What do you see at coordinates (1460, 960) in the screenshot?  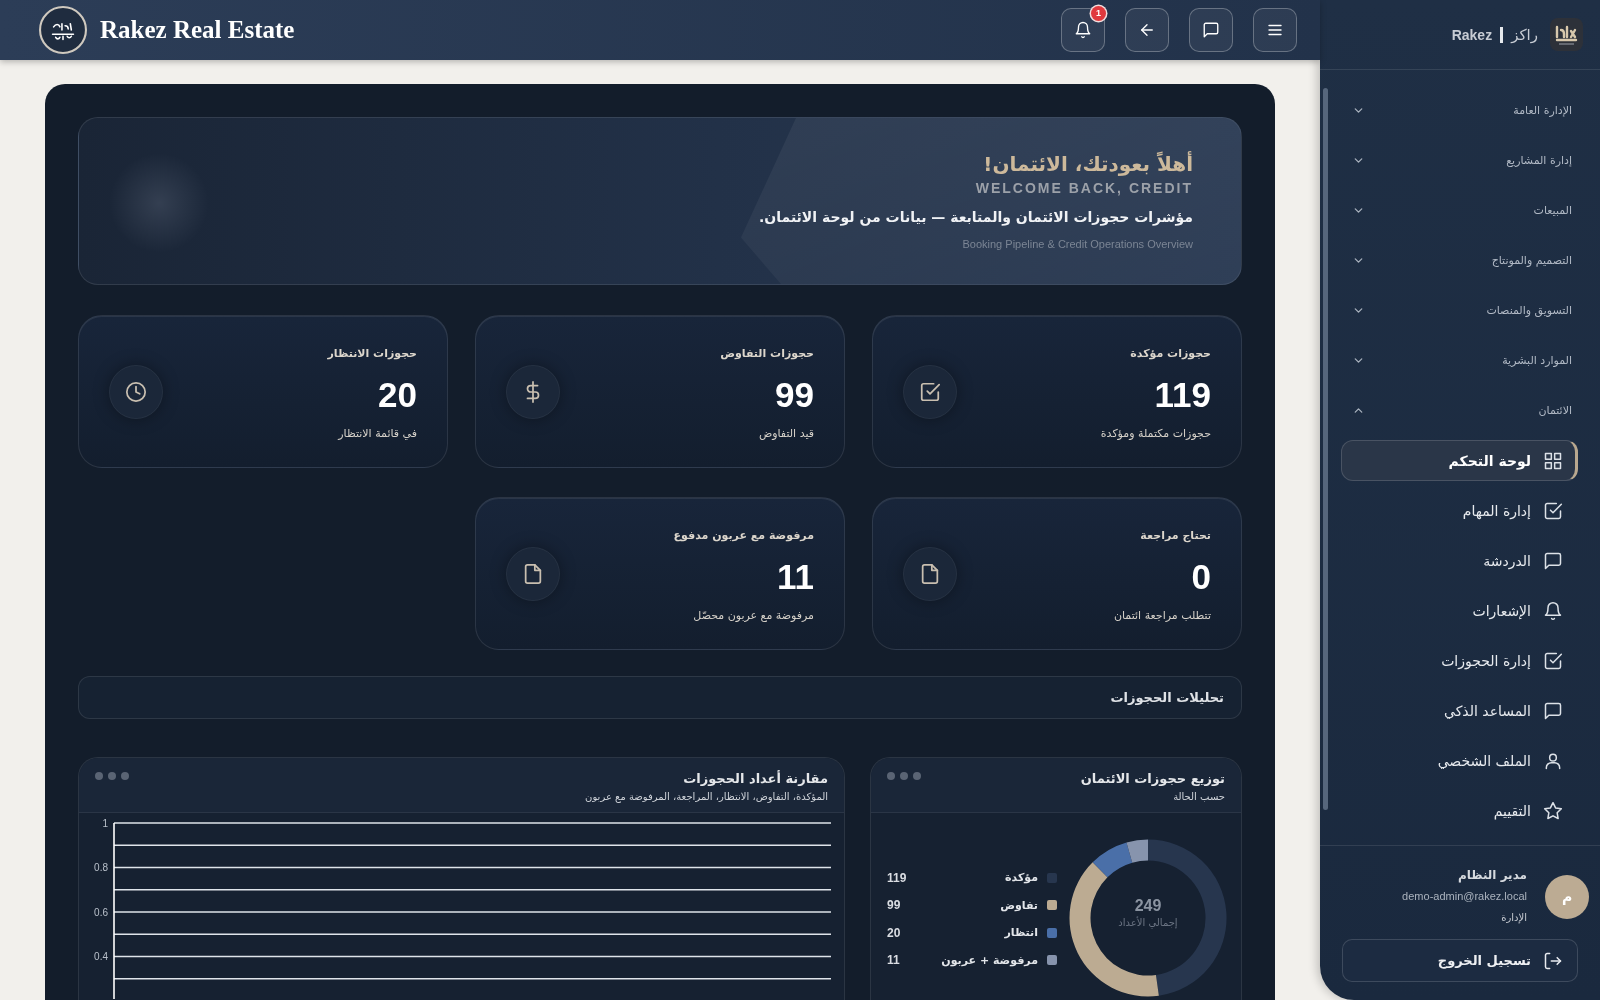 I see `logout-button: تسجيل الخروج` at bounding box center [1460, 960].